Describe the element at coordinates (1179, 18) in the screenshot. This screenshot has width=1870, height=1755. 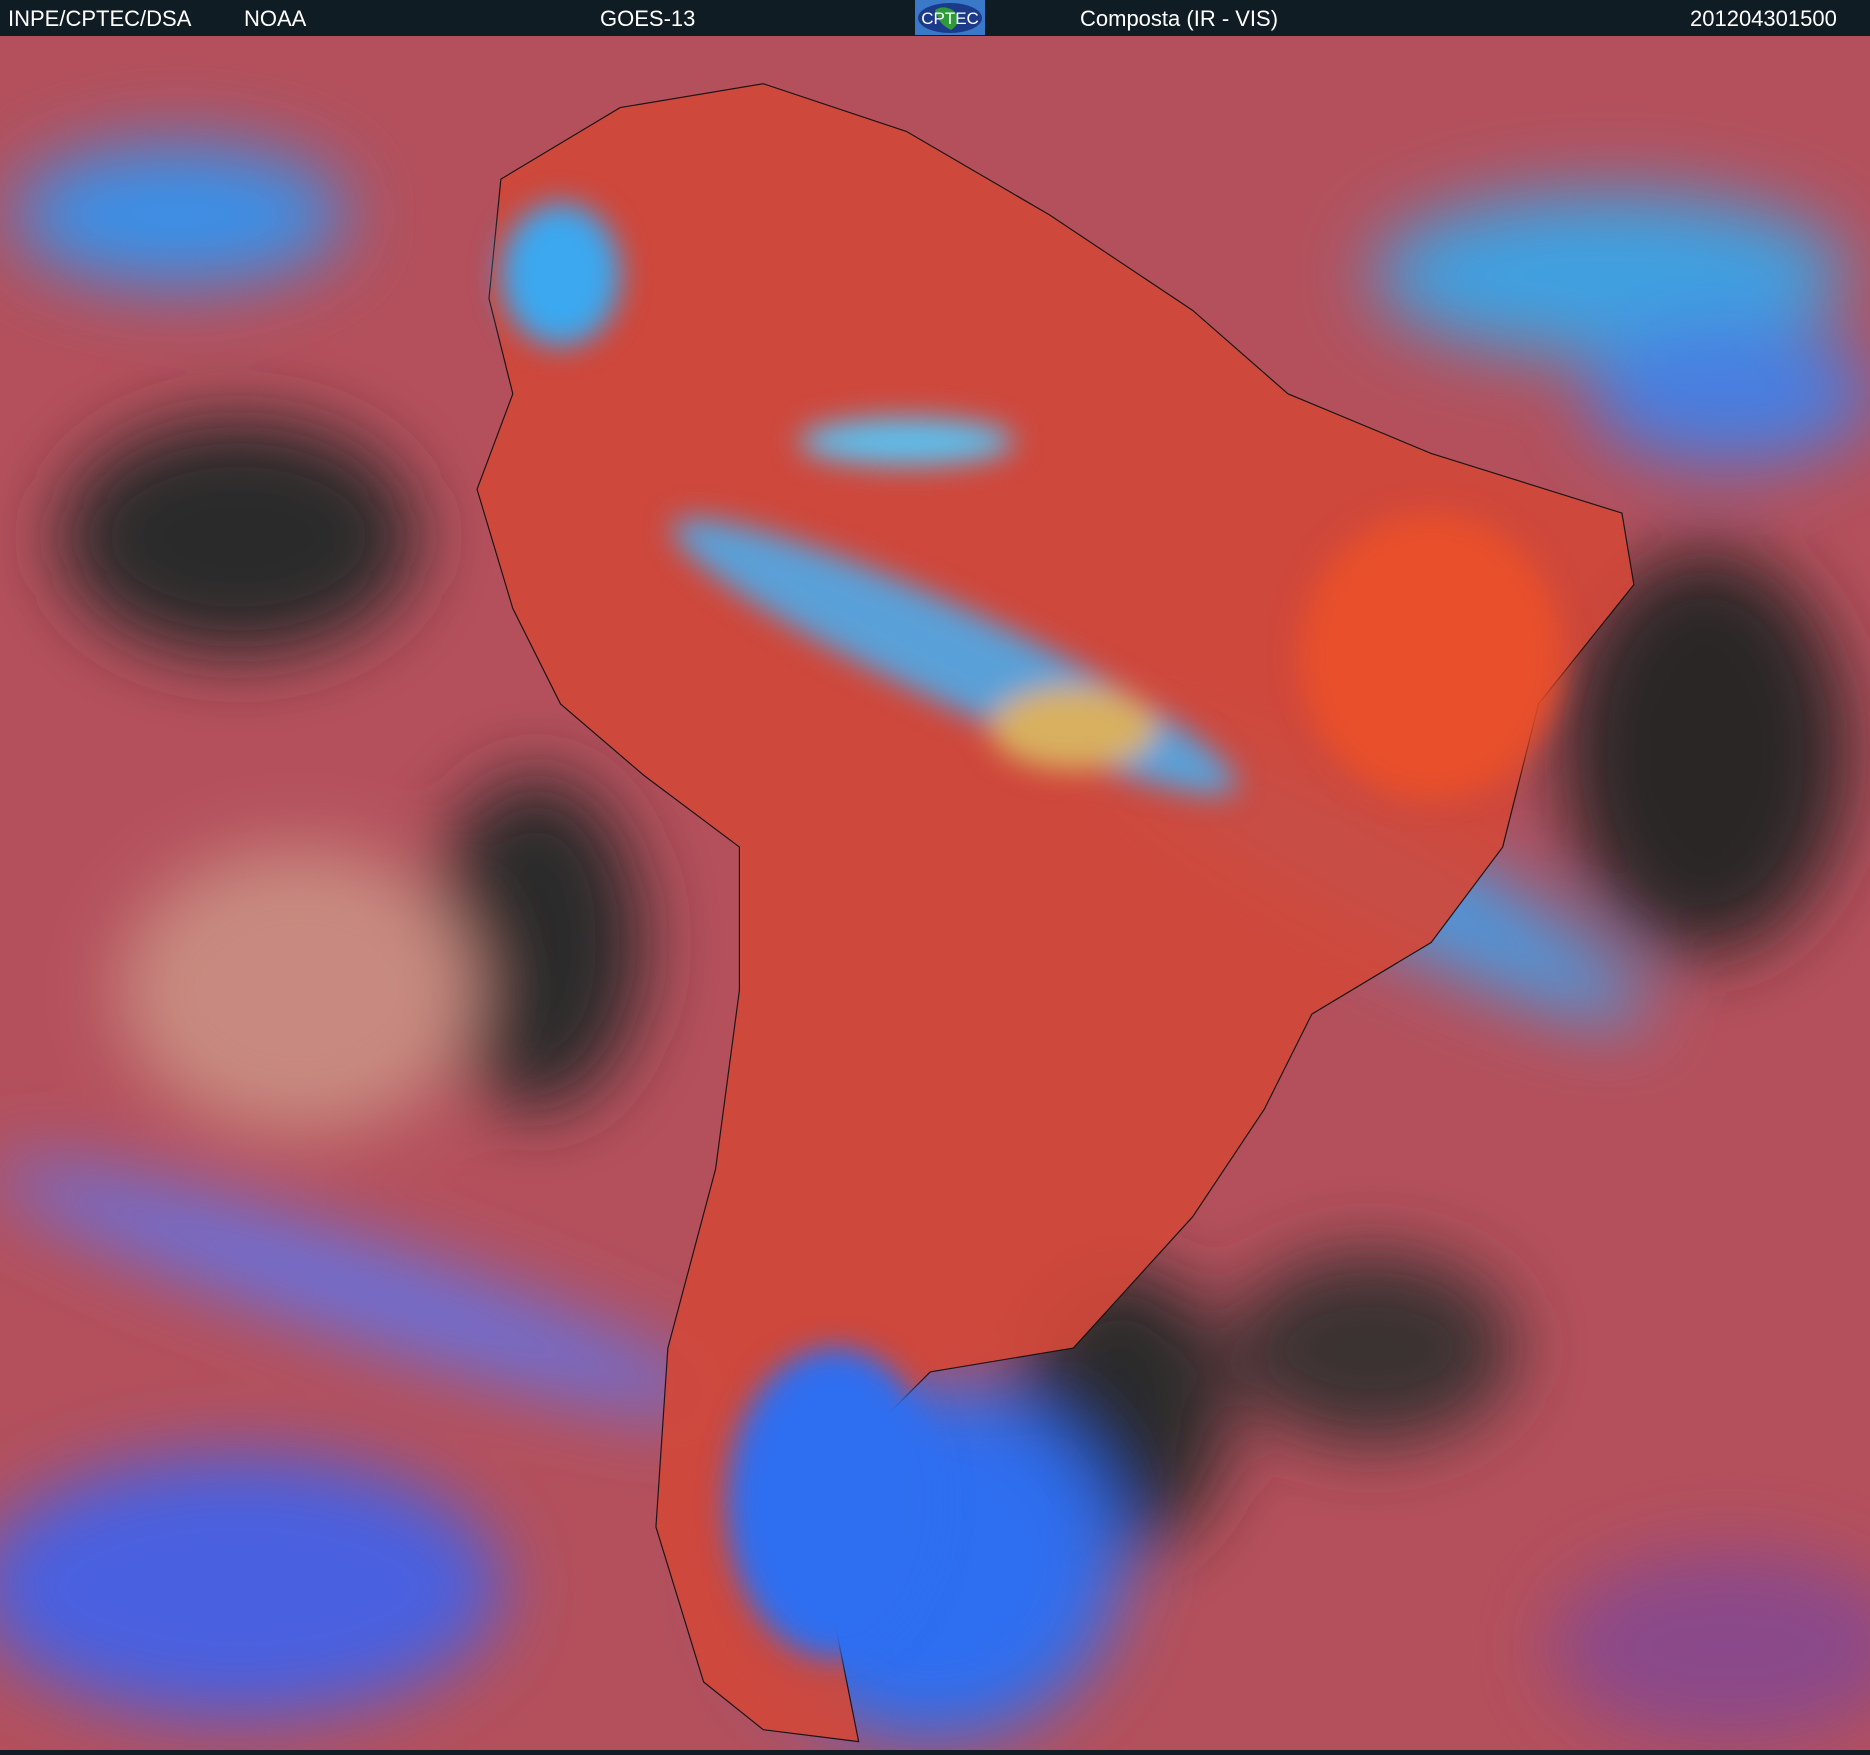
I see `product-label: Composta (IR - VIS)` at that location.